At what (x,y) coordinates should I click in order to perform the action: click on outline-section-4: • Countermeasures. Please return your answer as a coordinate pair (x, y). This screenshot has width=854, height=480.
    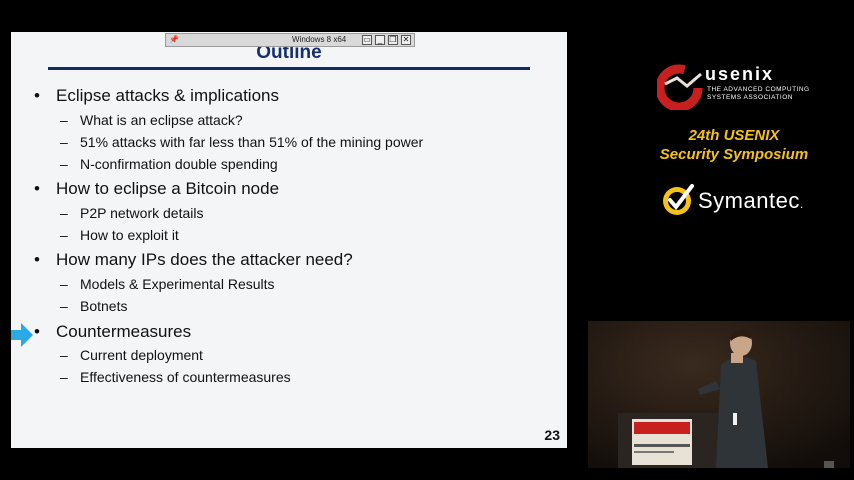
    Looking at the image, I should click on (113, 331).